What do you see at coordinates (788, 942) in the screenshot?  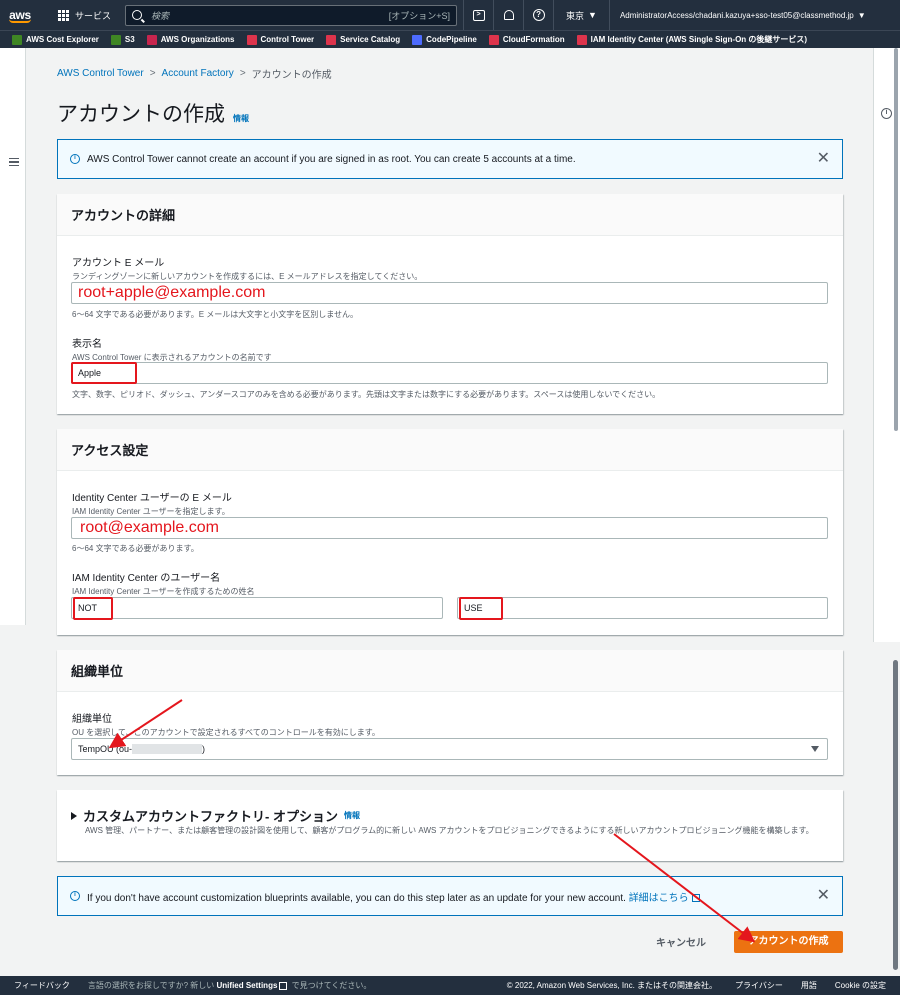 I see `create-account-button: アカウントの作成` at bounding box center [788, 942].